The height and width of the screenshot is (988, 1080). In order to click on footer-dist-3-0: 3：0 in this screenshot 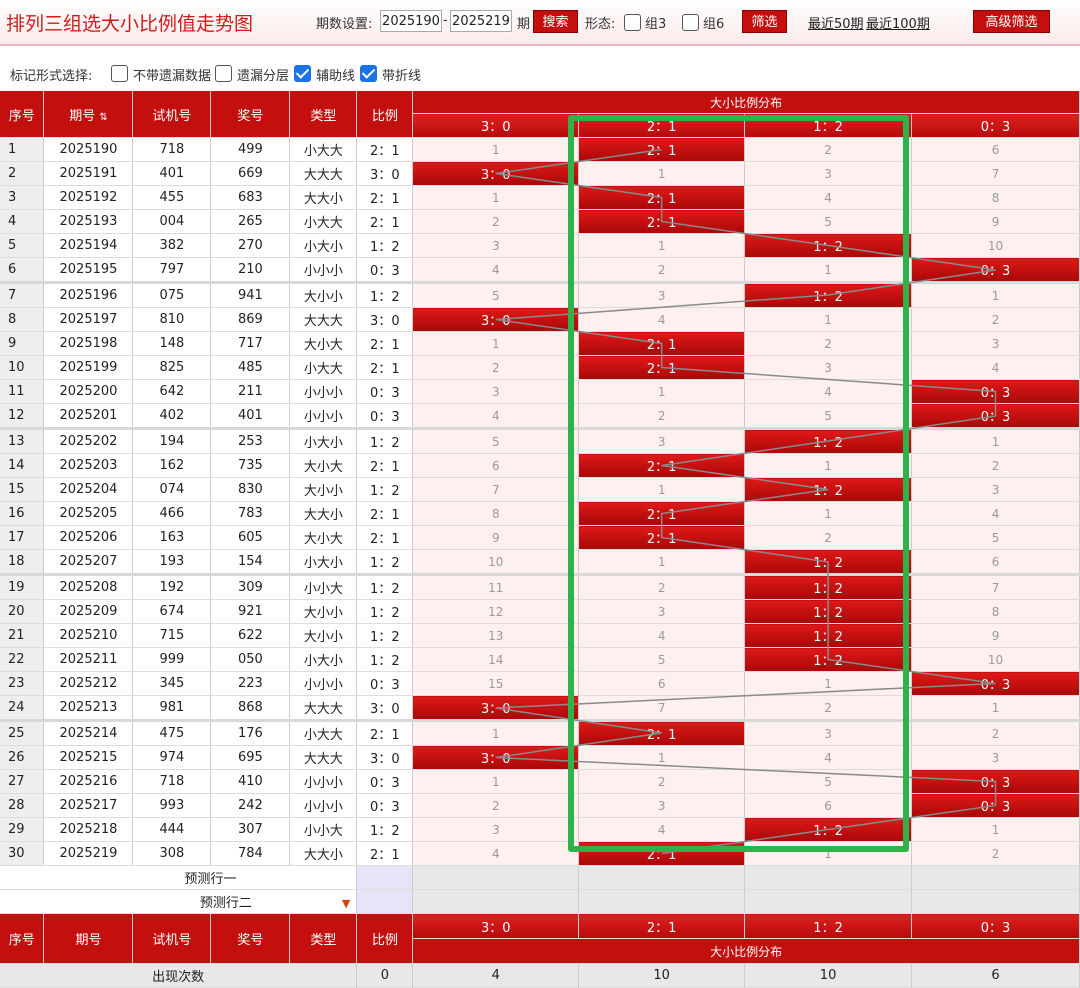, I will do `click(496, 926)`.